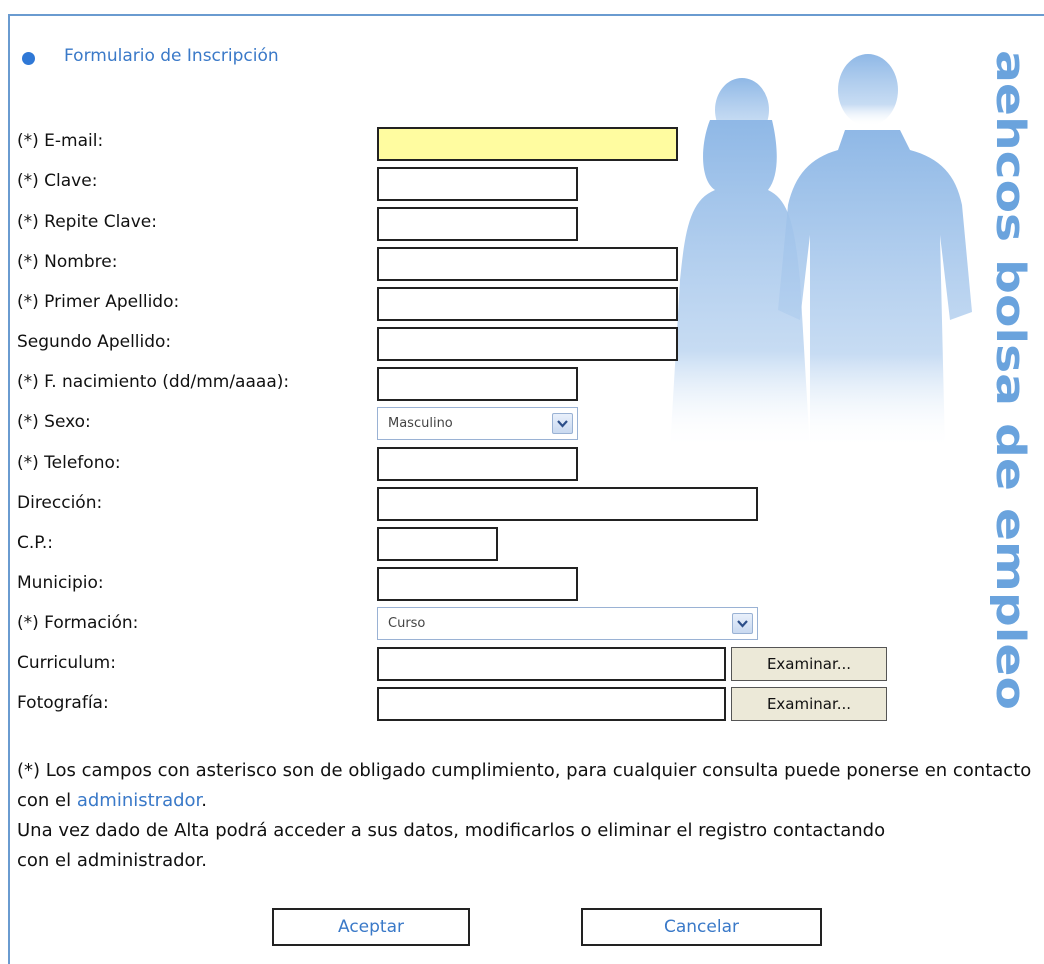 The height and width of the screenshot is (964, 1044). I want to click on sexo-select: Masculino, so click(477, 423).